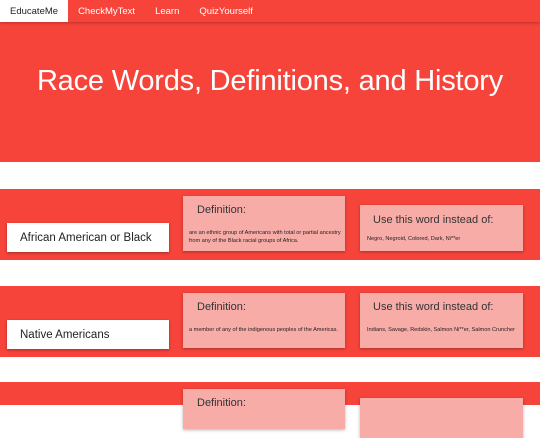  Describe the element at coordinates (414, 239) in the screenshot. I see `alternatives-text: Negro, Negroid, Colored, Dark, Ni**er` at that location.